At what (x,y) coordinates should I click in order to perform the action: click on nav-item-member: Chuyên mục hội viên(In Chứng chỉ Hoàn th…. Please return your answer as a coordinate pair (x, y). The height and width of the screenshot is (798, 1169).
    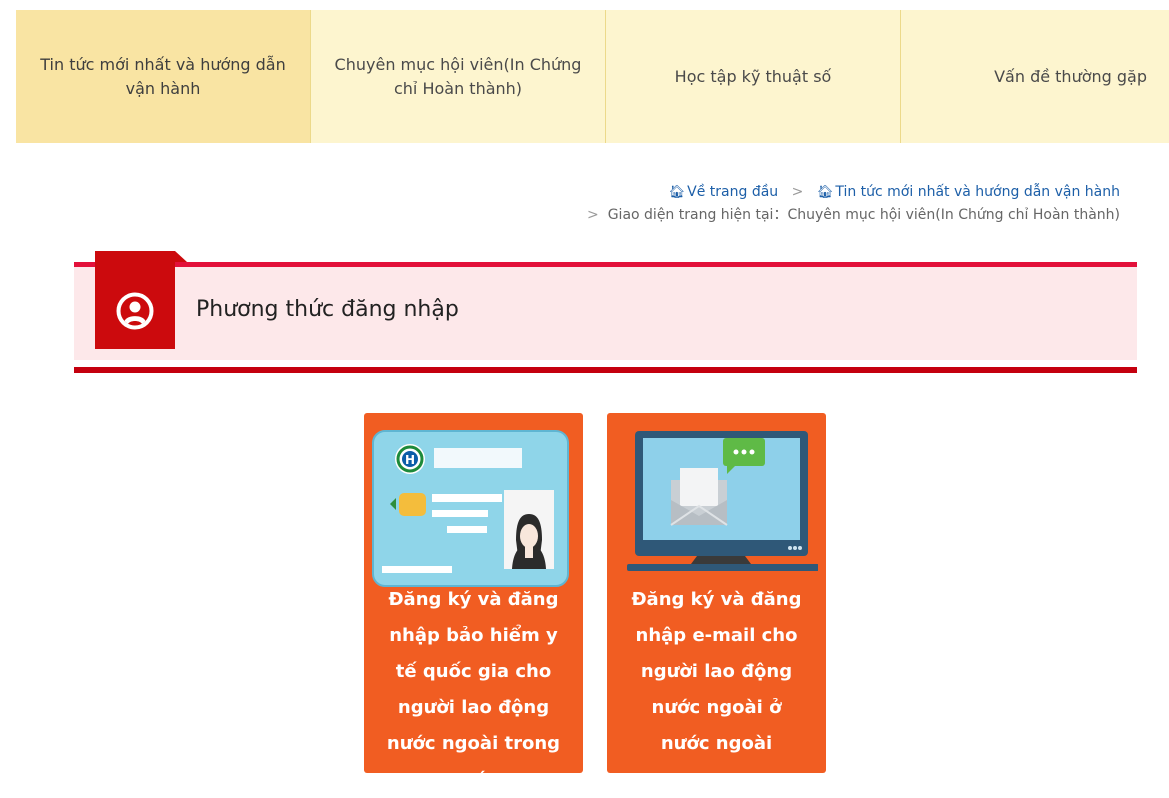
    Looking at the image, I should click on (458, 76).